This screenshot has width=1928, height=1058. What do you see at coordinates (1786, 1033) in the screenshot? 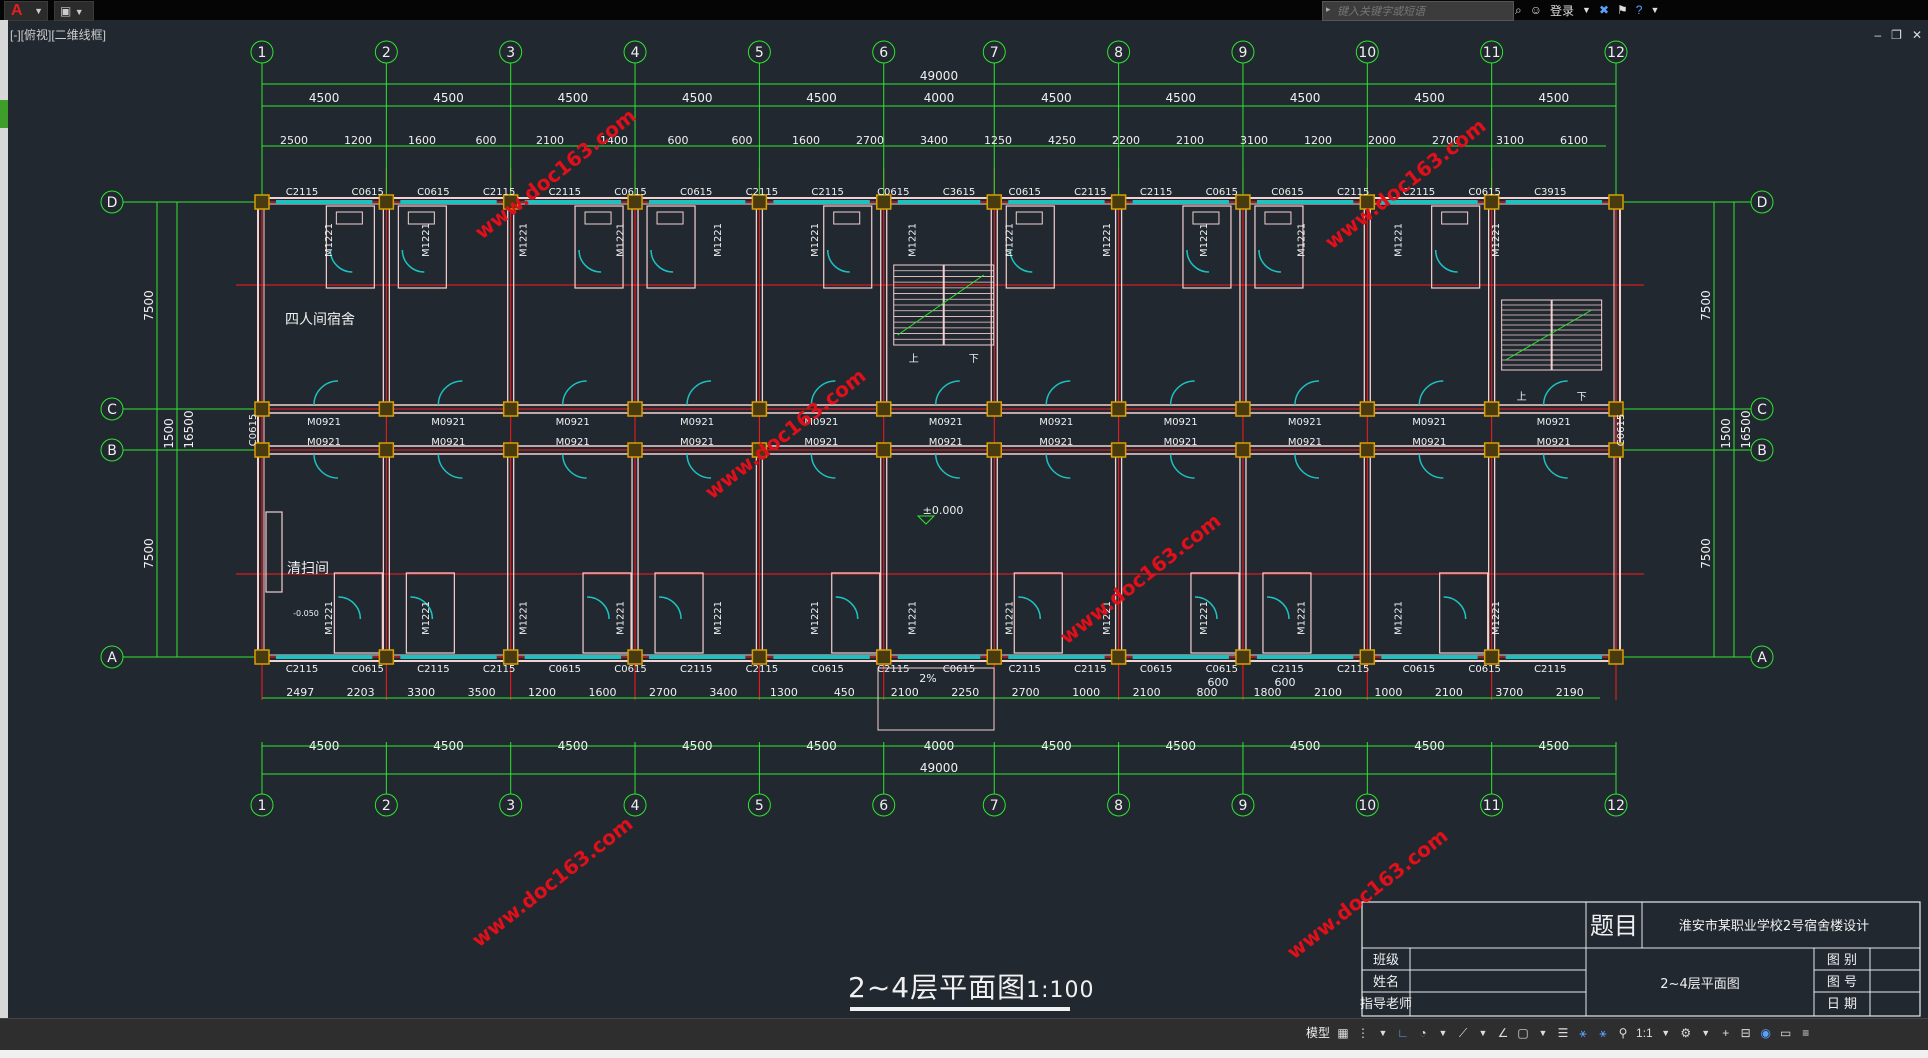
I see `clean-screen-icon: ▭` at bounding box center [1786, 1033].